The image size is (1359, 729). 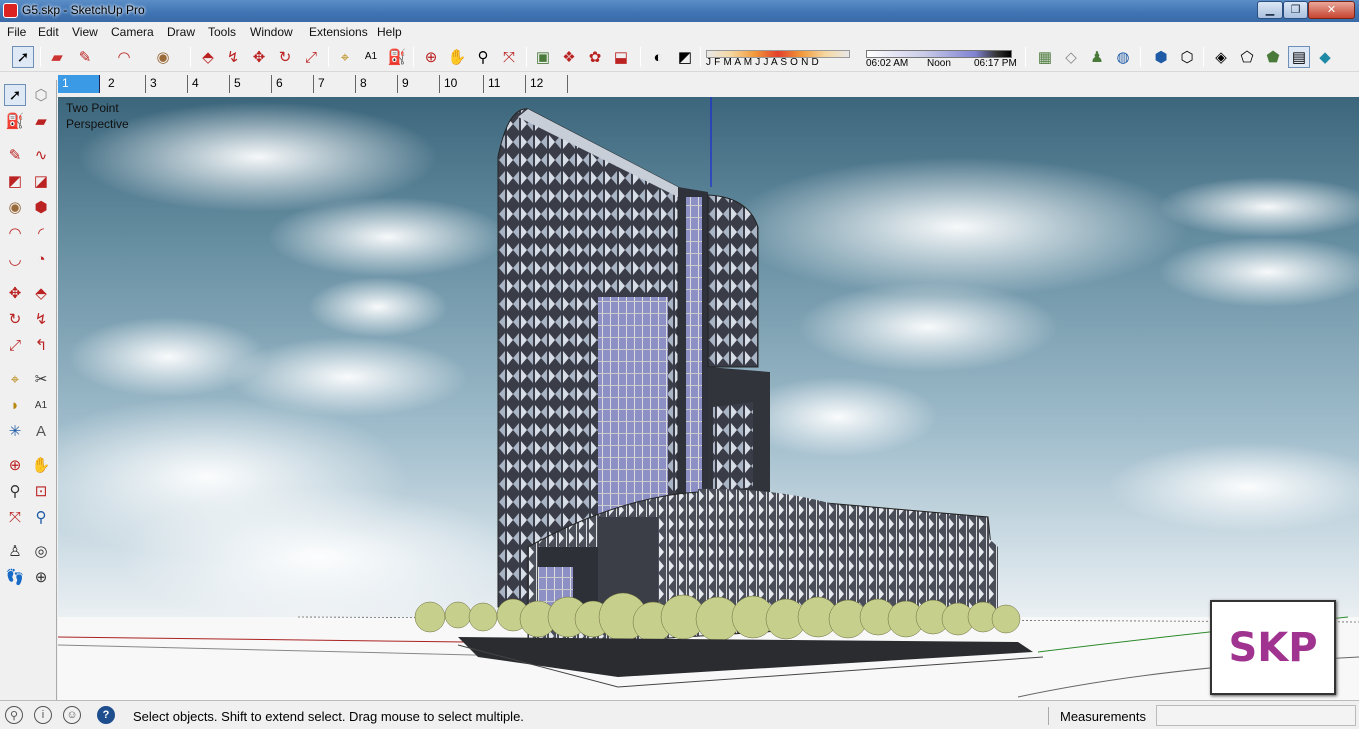 I want to click on arc-tool-icon: ◠, so click(x=15, y=233).